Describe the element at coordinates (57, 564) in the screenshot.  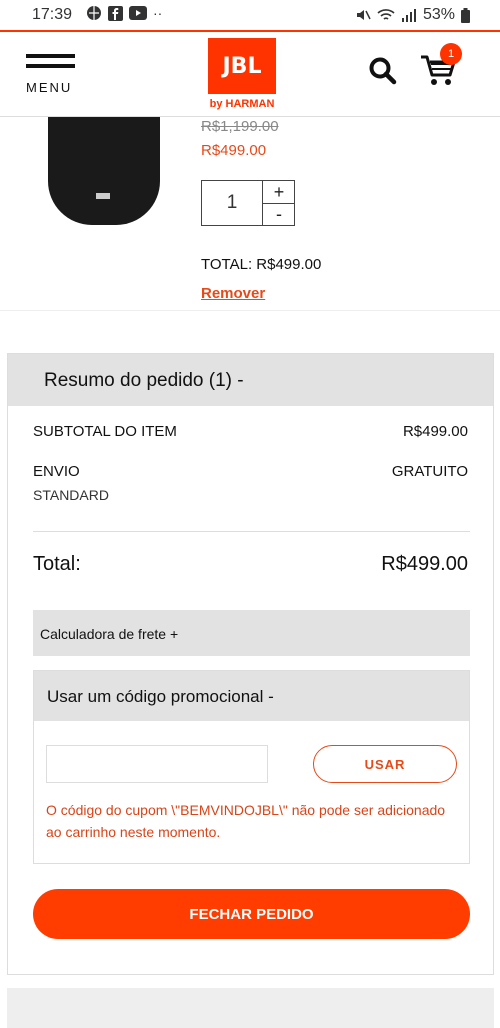
I see `order-total-label: Total:` at that location.